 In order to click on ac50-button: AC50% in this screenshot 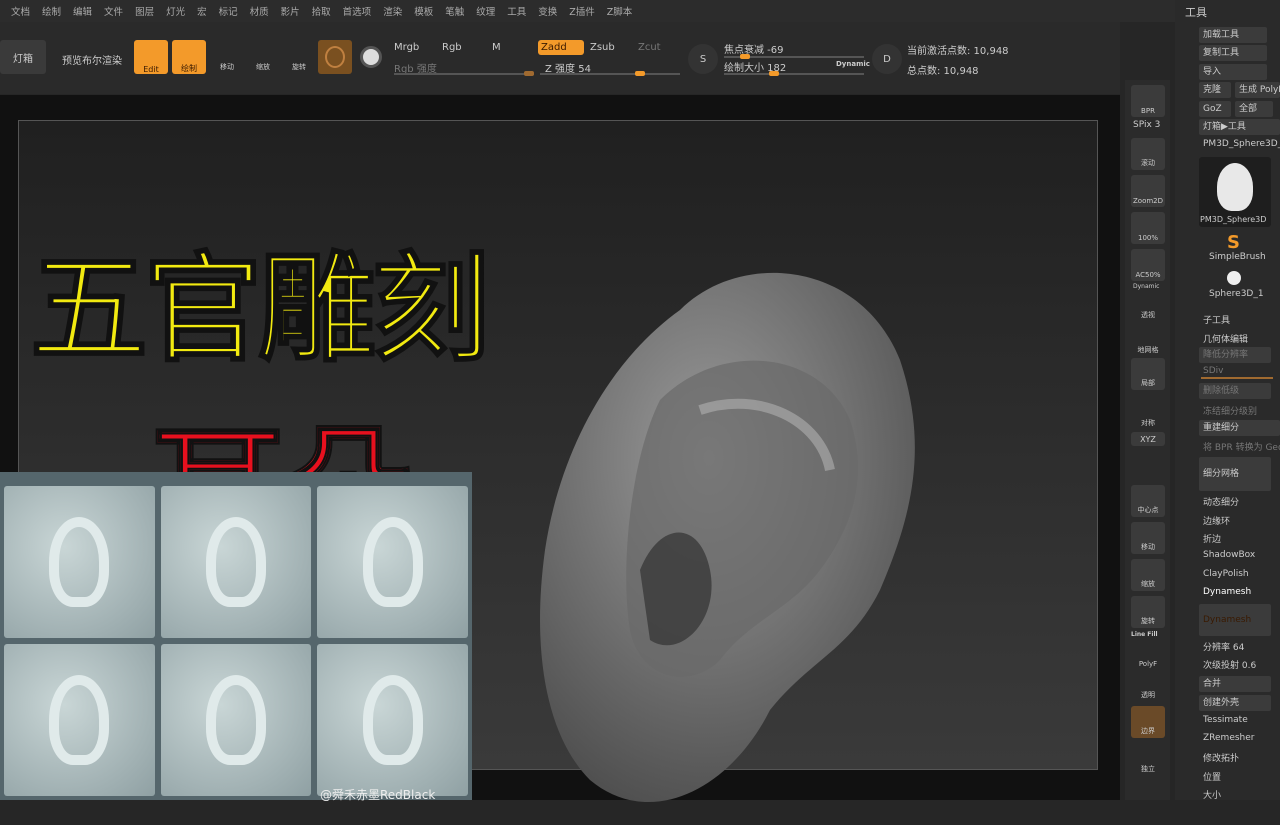, I will do `click(1148, 265)`.